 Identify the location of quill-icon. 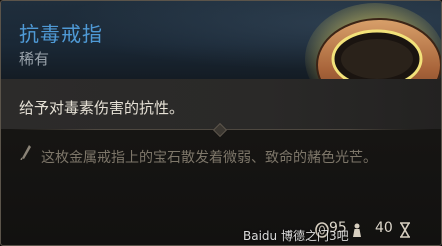
(25, 152).